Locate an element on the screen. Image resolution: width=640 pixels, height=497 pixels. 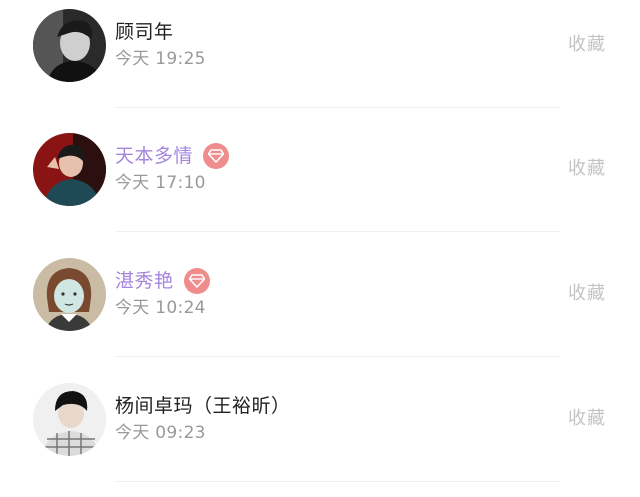
visit-time: 今天 19:25 is located at coordinates (160, 59).